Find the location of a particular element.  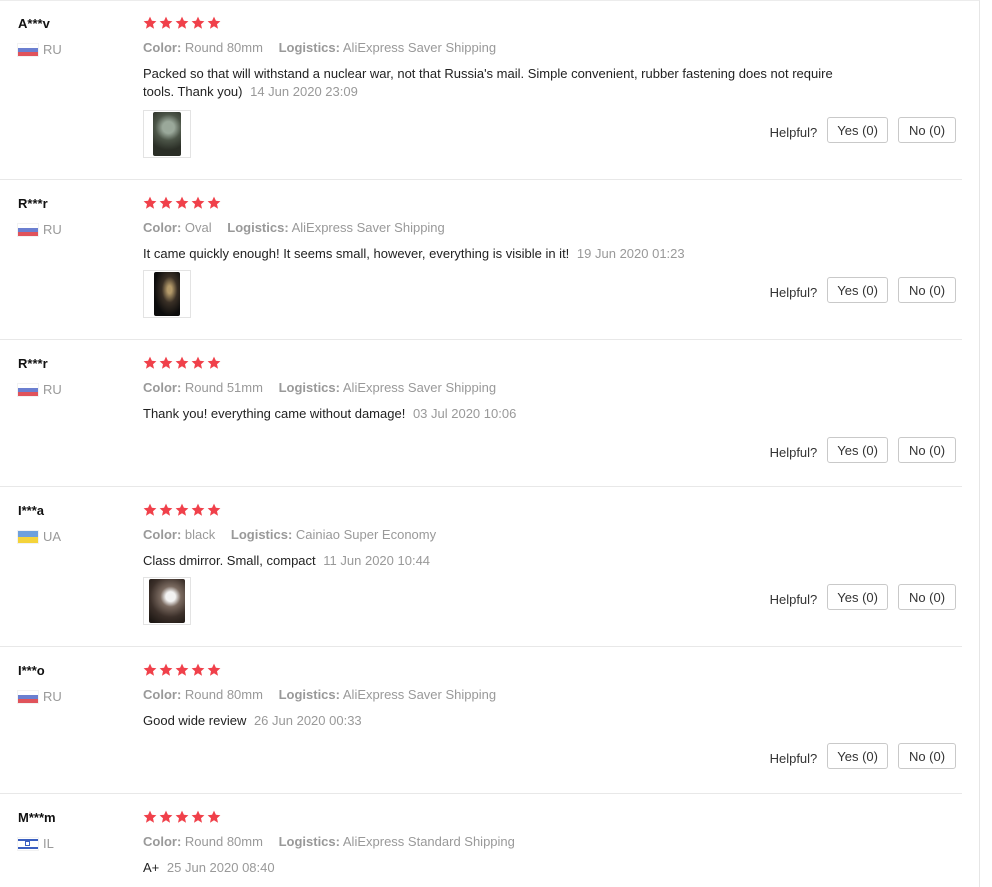

reviewer-name: R***r is located at coordinates (33, 203).